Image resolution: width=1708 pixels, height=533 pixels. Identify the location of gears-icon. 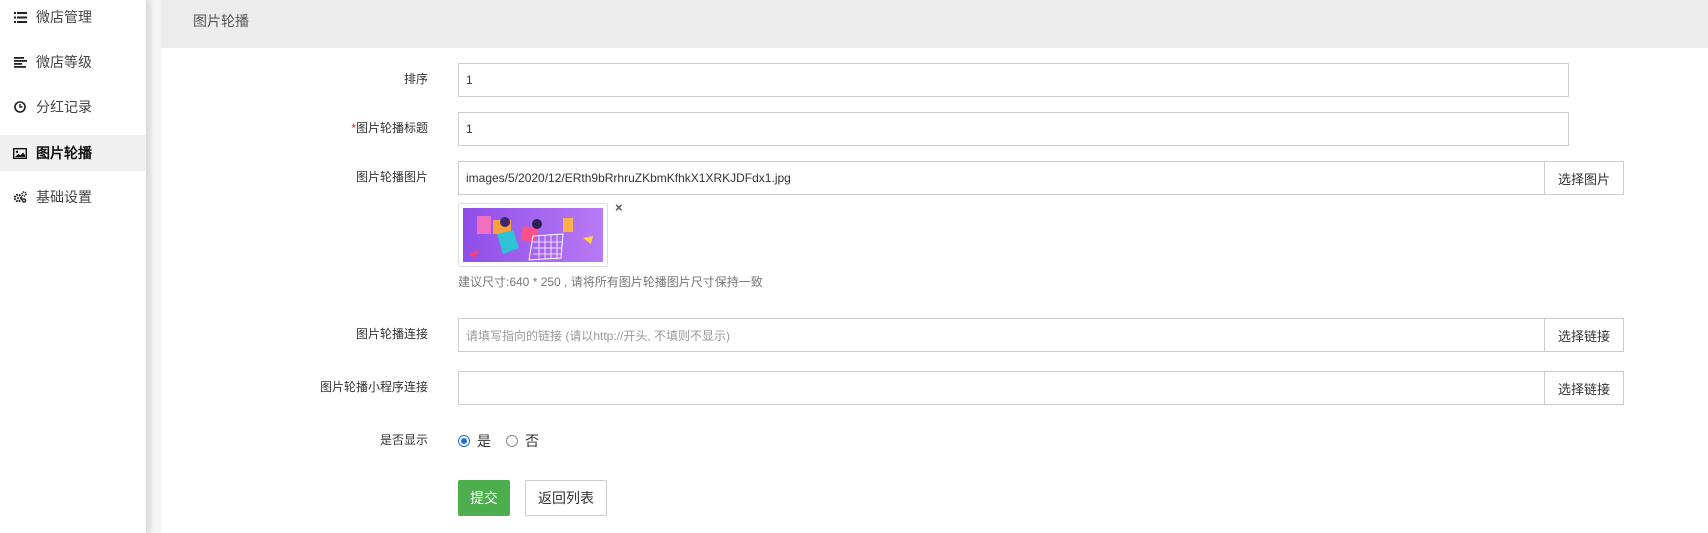
(20, 197).